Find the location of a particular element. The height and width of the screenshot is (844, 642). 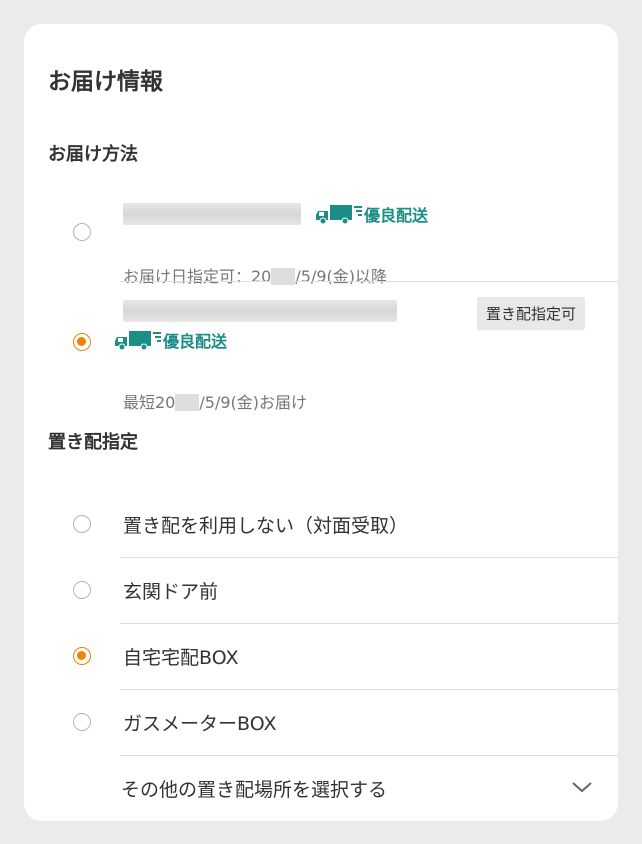

okihai-option-4-label: ガスメーターBOX is located at coordinates (200, 724).